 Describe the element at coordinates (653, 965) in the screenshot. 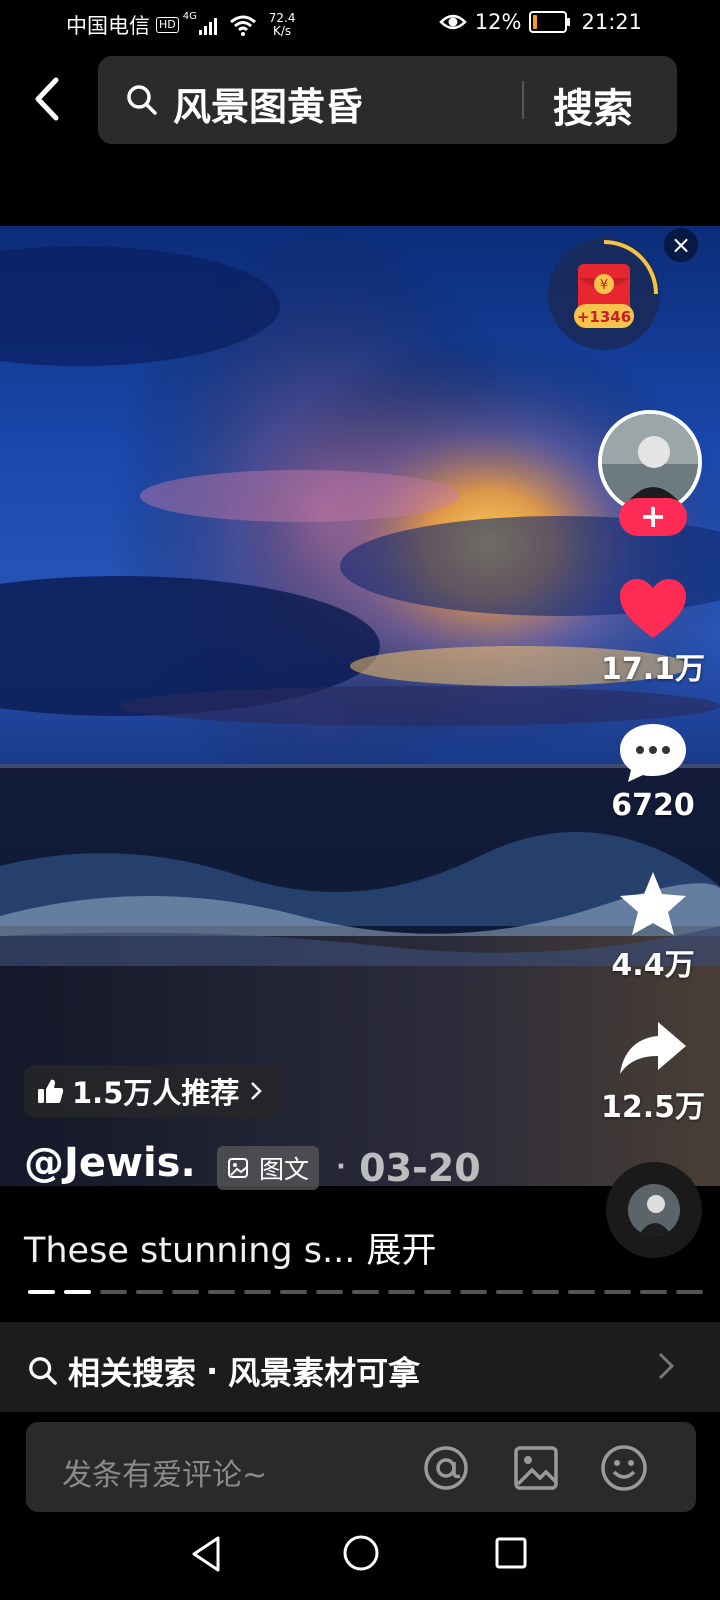

I see `favorite-count: 4.4万` at that location.